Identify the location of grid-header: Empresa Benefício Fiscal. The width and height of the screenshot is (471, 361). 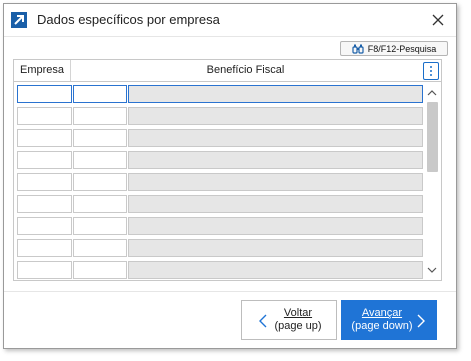
(227, 71).